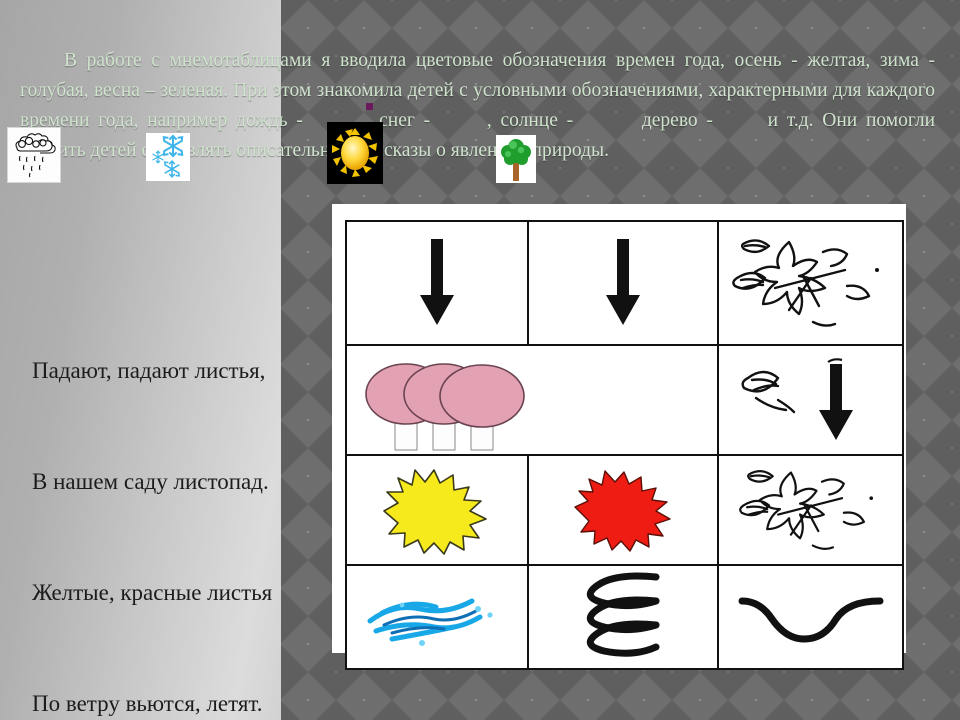 The height and width of the screenshot is (720, 960). I want to click on cell-vyutsya, so click(623, 617).